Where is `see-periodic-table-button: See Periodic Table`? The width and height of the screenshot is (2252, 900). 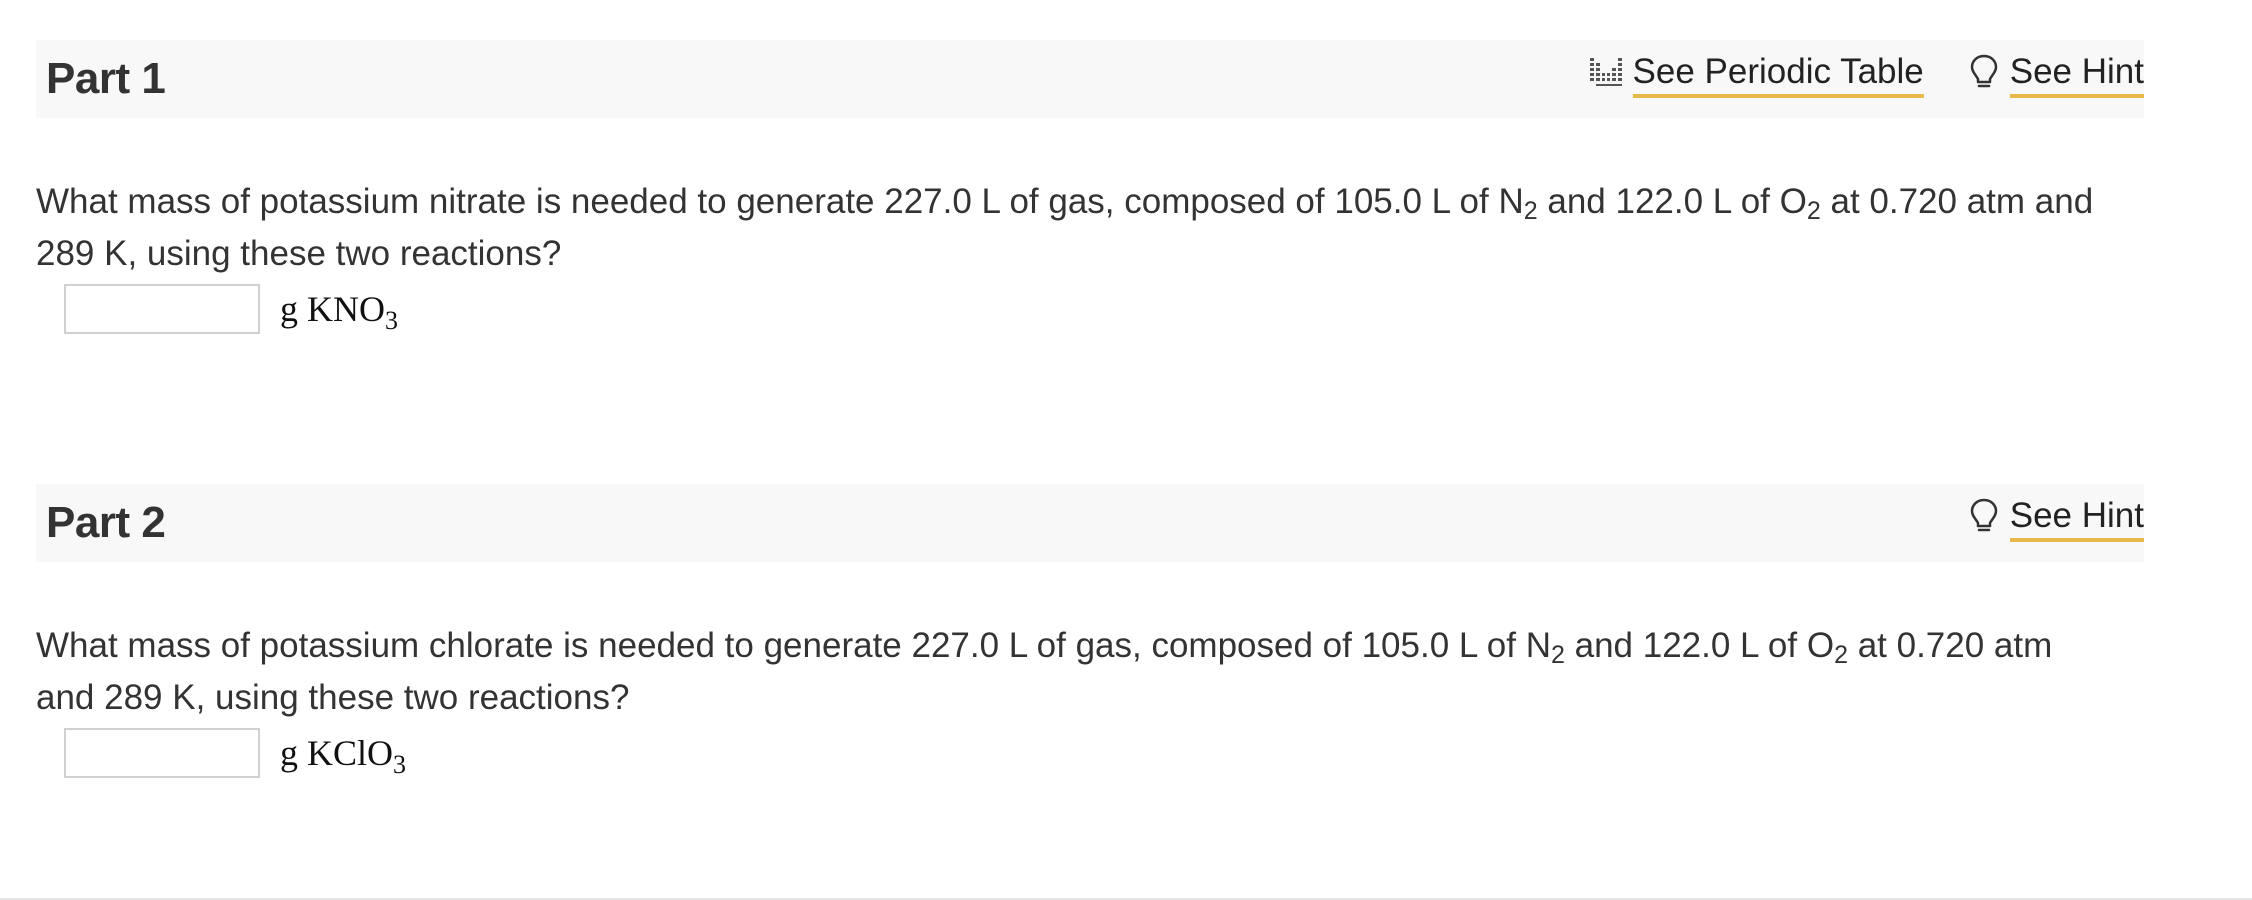 see-periodic-table-button: See Periodic Table is located at coordinates (1755, 74).